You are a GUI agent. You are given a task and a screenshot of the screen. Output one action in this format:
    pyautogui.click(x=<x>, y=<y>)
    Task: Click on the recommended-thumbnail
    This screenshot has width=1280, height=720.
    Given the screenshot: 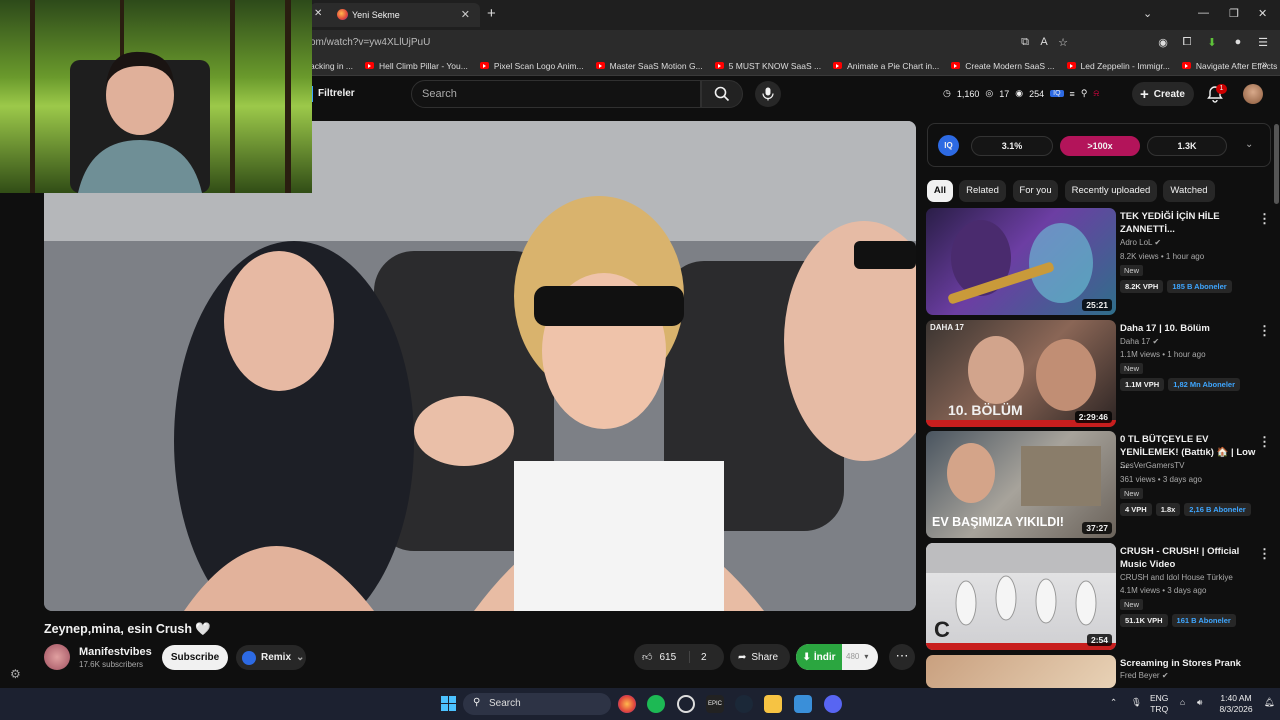 What is the action you would take?
    pyautogui.click(x=1021, y=671)
    